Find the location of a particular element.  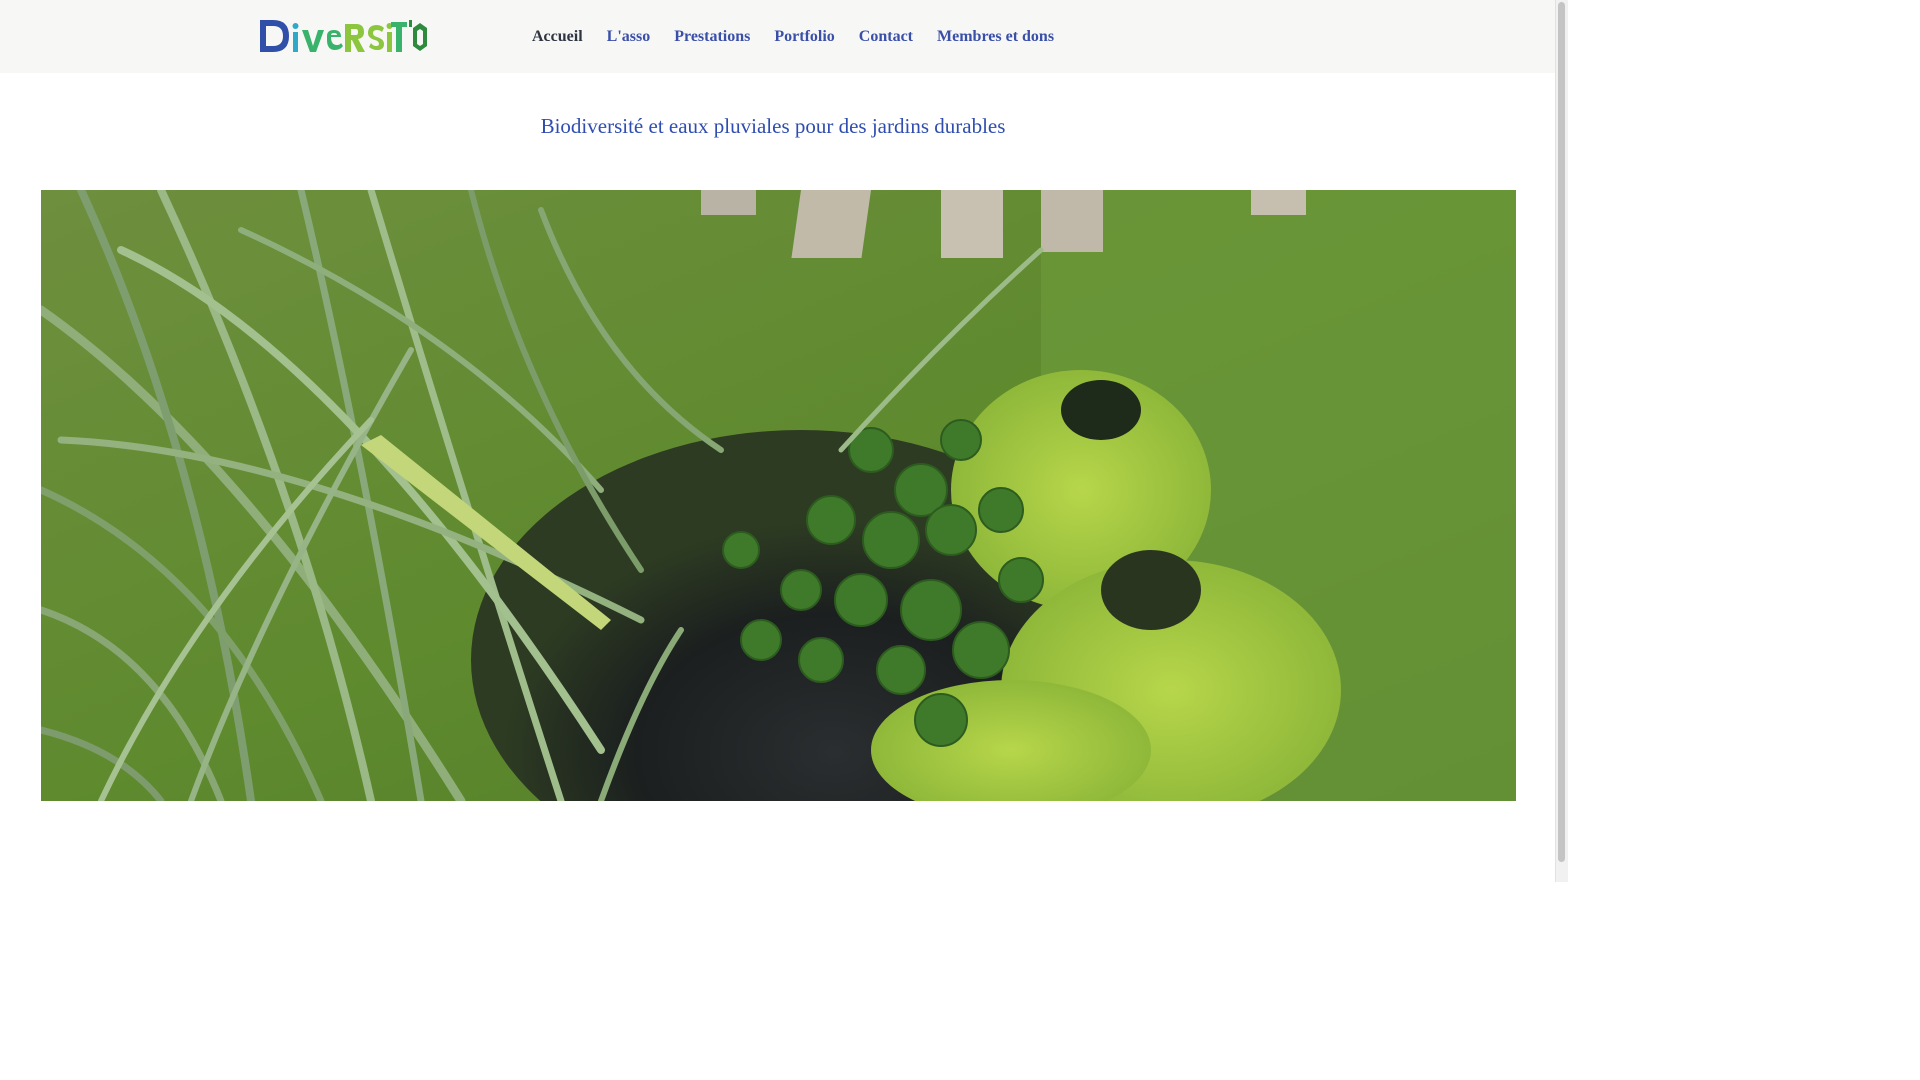

nav-prestations: Prestations is located at coordinates (712, 37).